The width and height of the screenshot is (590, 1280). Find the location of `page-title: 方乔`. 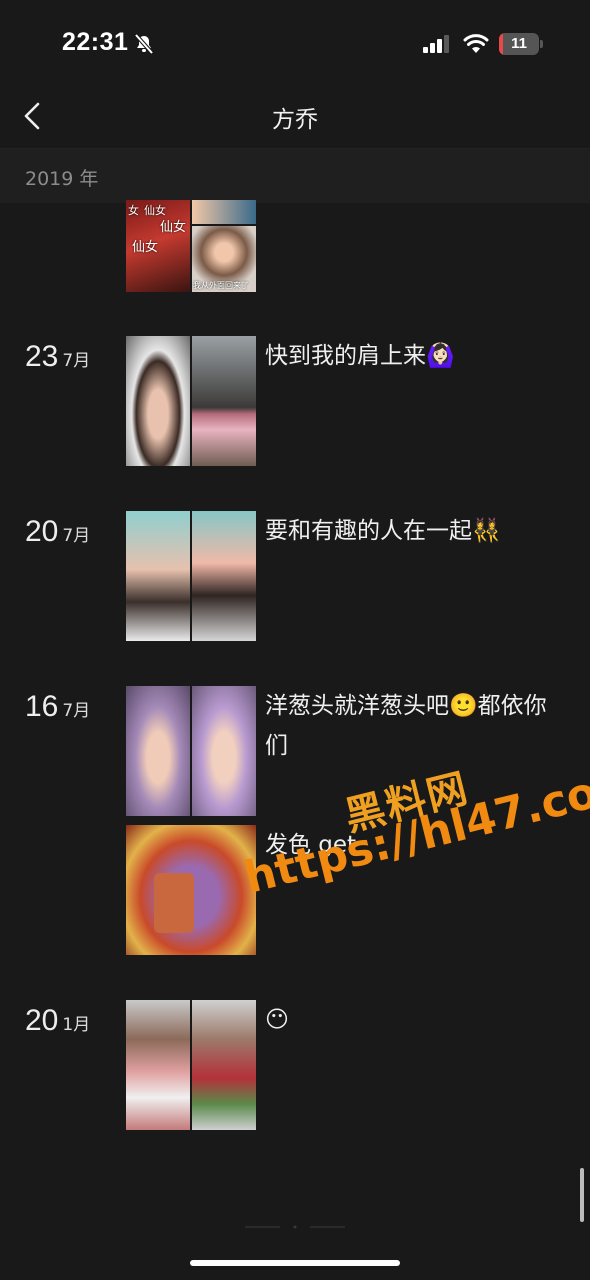

page-title: 方乔 is located at coordinates (295, 120).